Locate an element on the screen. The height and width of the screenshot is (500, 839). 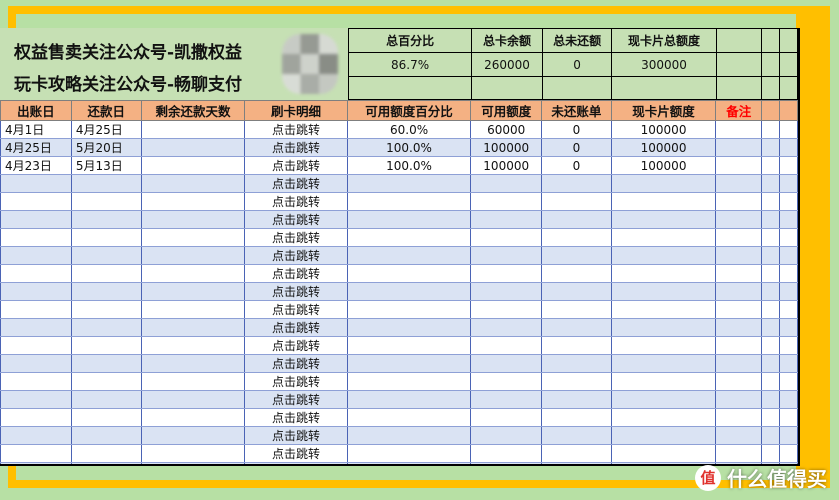
col-header-available-limit: 可用额度 is located at coordinates (506, 110).